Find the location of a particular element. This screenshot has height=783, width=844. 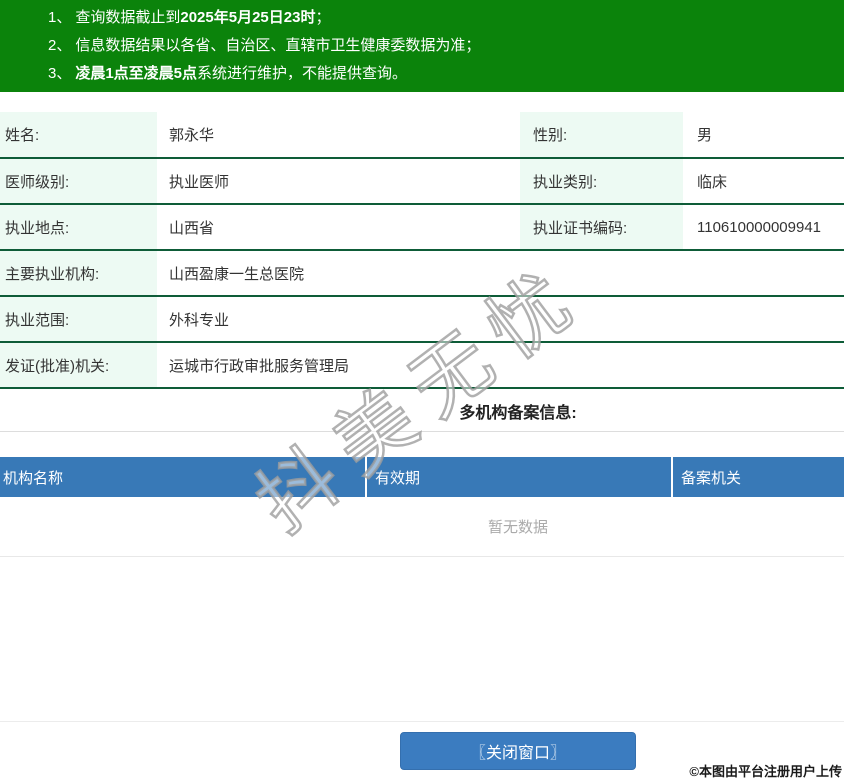

notice-text: 系统进行维护，不能提供查询。 is located at coordinates (302, 73).